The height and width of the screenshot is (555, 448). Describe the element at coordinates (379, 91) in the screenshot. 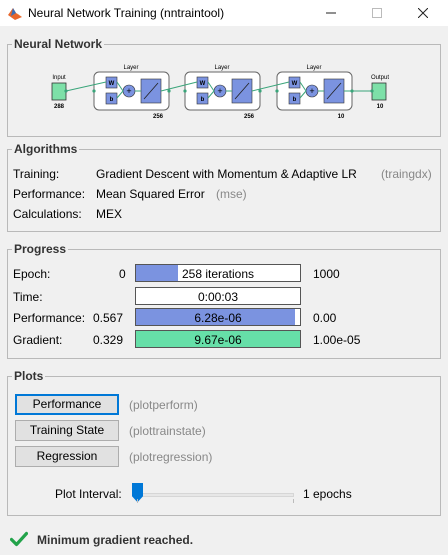

I see `output-node` at that location.